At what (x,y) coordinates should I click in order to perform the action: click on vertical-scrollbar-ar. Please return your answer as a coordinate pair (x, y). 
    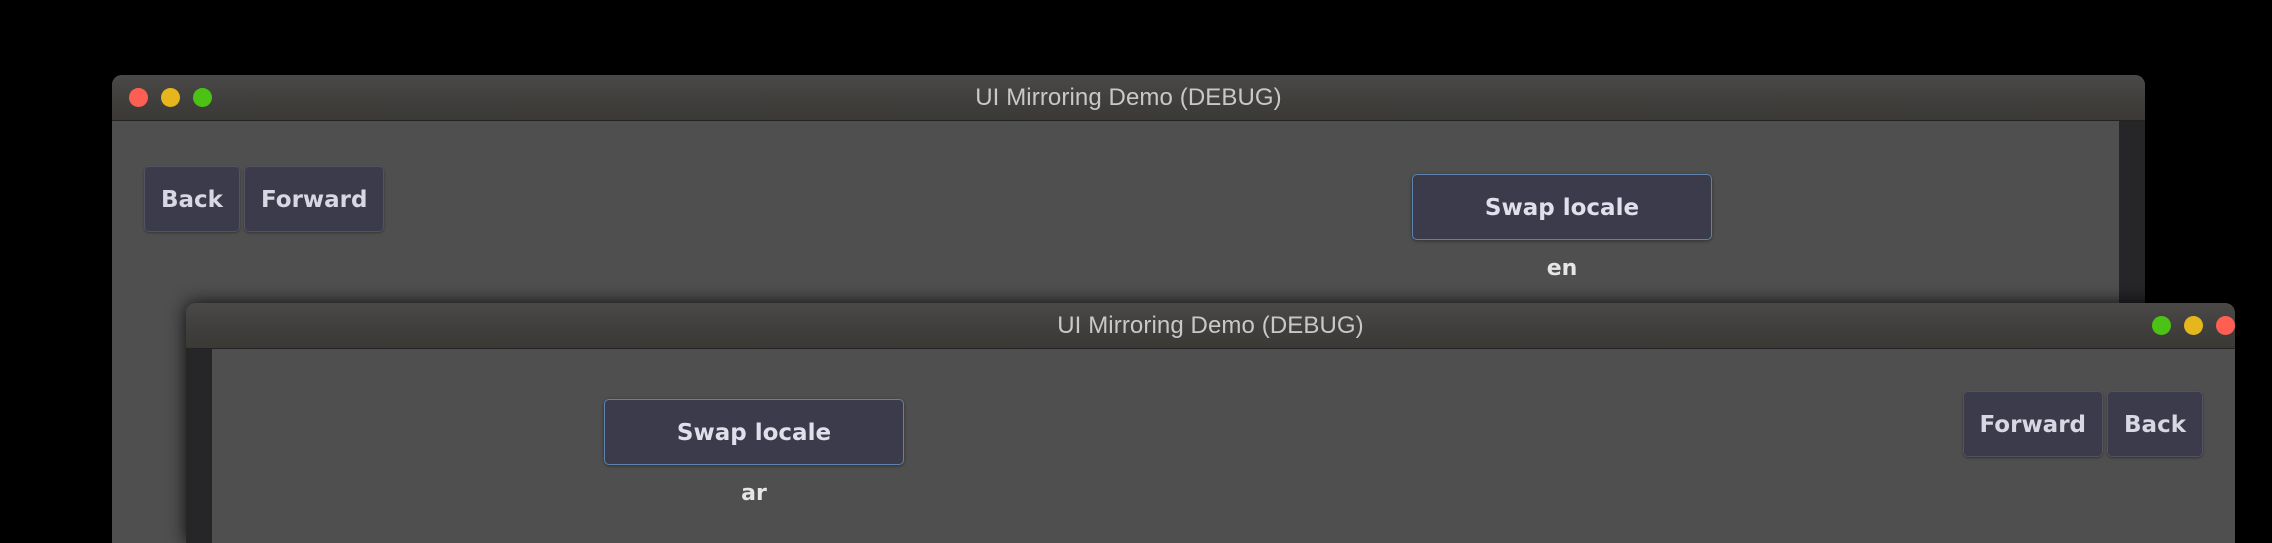
    Looking at the image, I should click on (199, 446).